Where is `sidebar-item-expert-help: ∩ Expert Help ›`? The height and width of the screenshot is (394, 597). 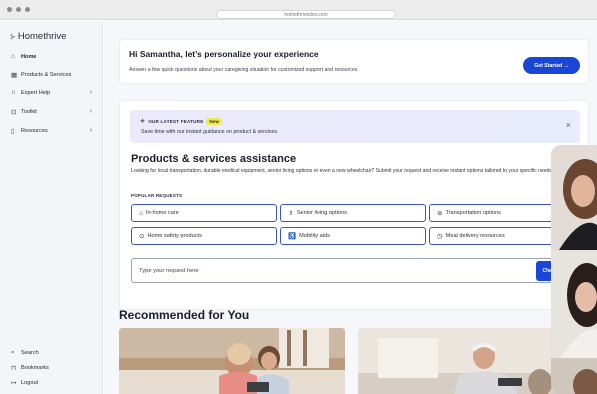 sidebar-item-expert-help: ∩ Expert Help › is located at coordinates (51, 92).